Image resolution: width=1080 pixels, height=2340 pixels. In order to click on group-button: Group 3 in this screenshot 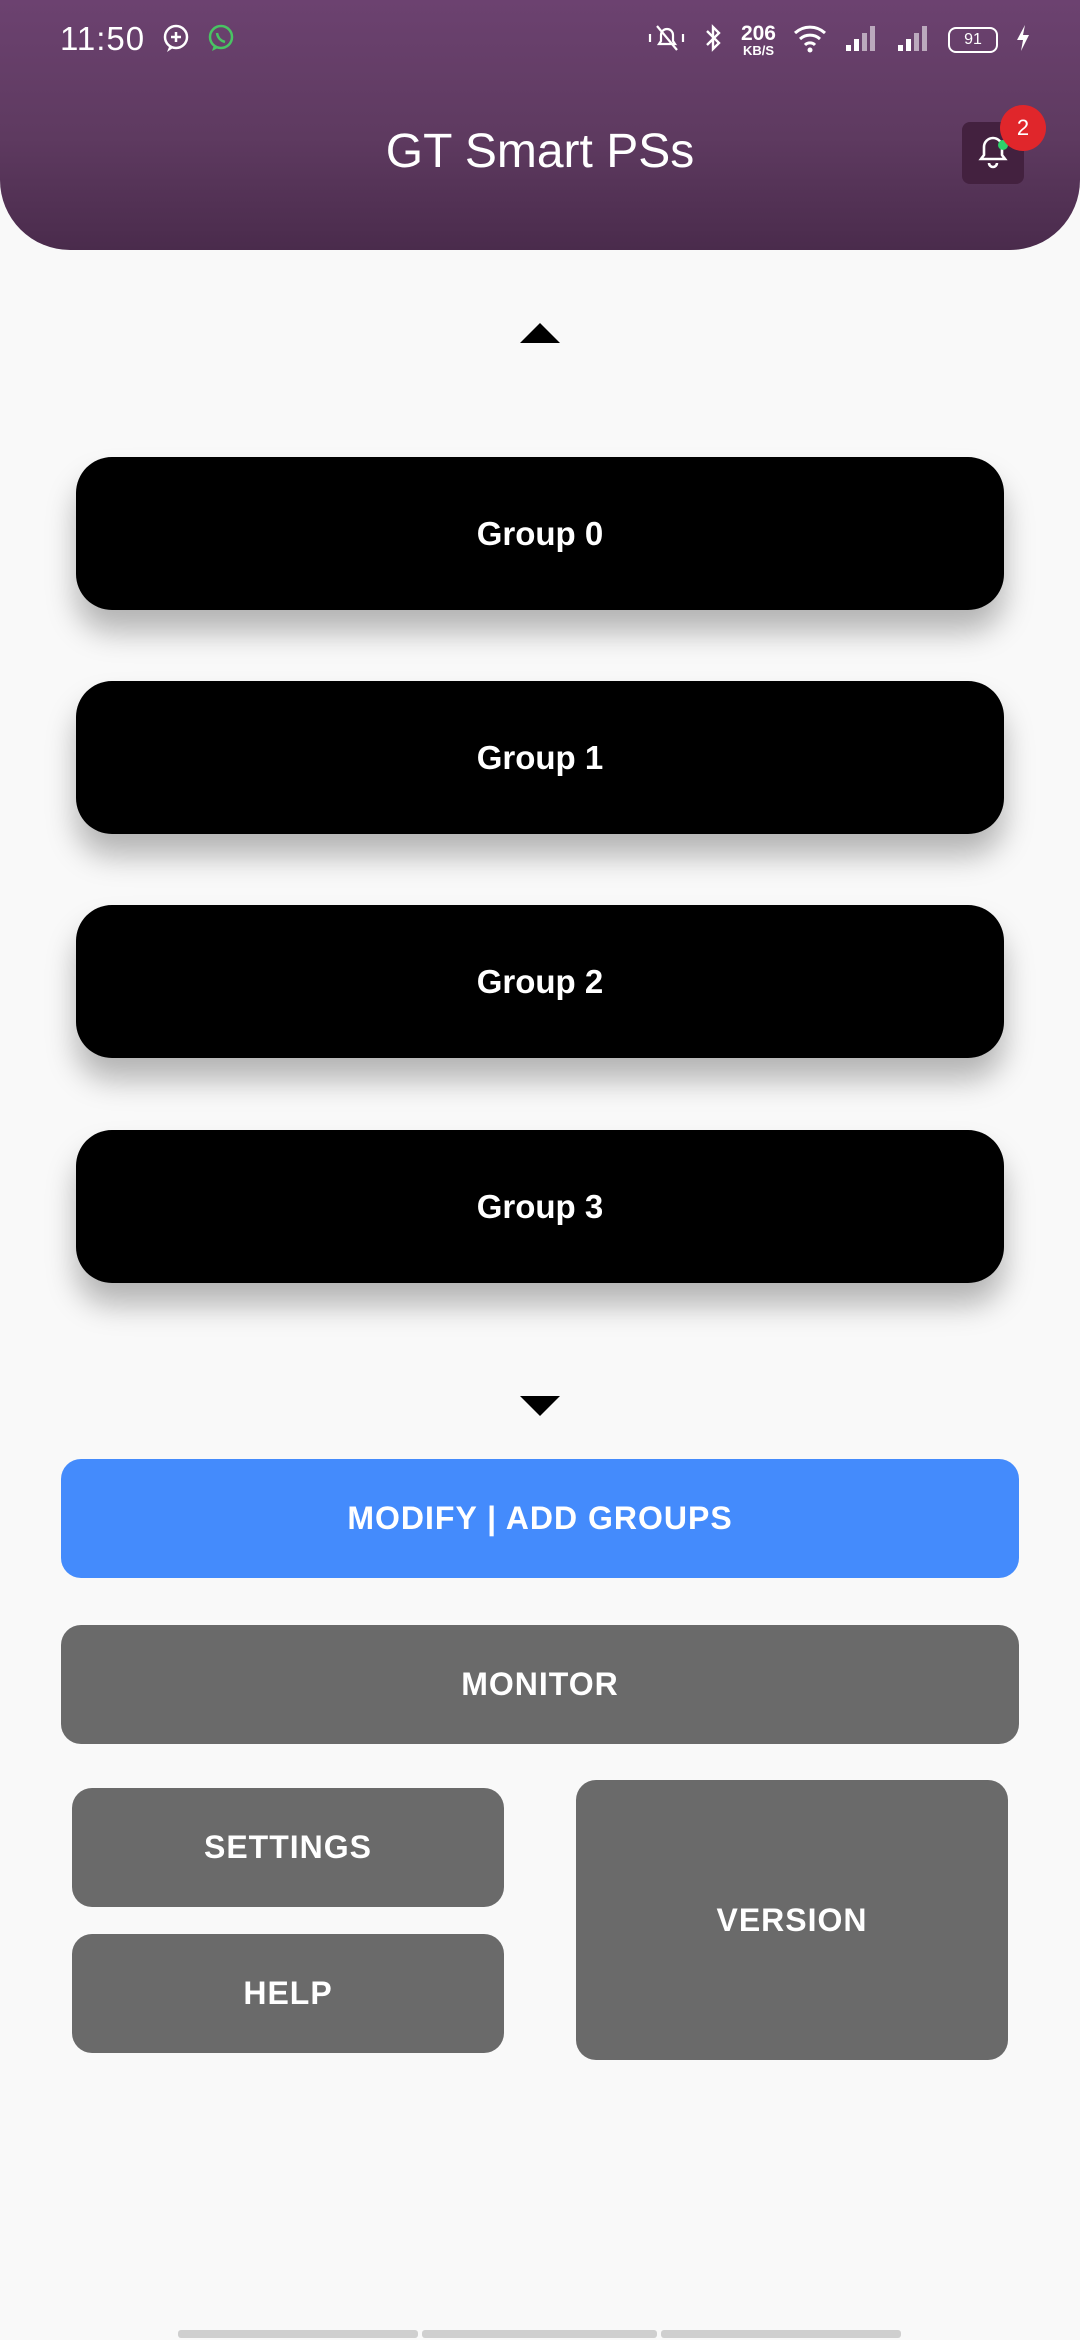, I will do `click(540, 1206)`.